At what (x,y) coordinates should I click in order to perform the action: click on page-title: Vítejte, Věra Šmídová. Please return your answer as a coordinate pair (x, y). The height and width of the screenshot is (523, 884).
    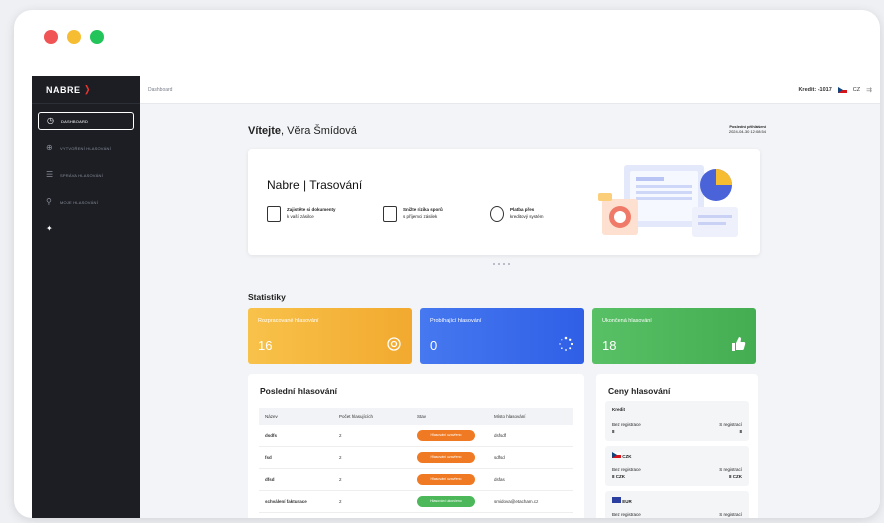
    Looking at the image, I should click on (302, 131).